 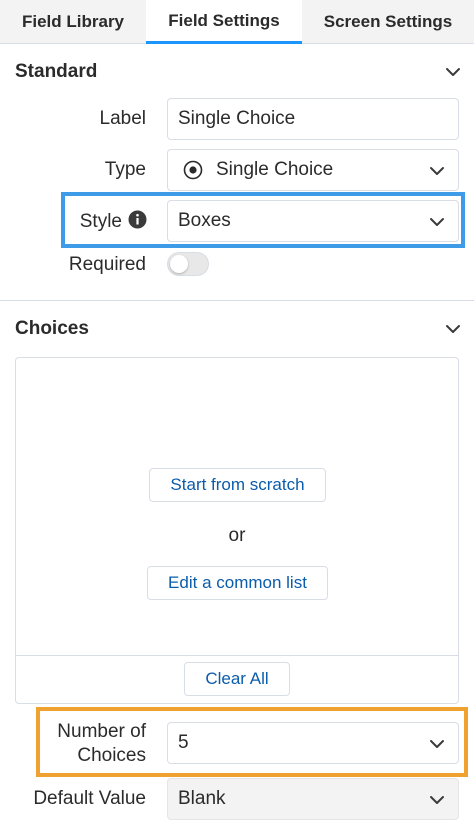 What do you see at coordinates (179, 264) in the screenshot?
I see `toggle-knob` at bounding box center [179, 264].